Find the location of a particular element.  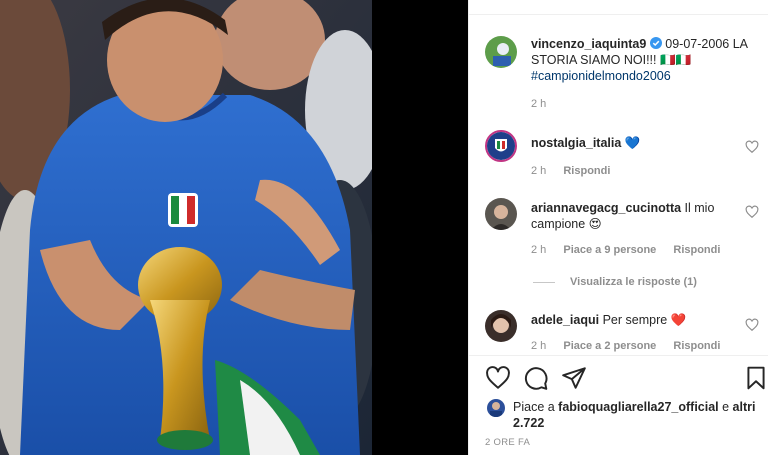

likes-connector: e is located at coordinates (725, 407).